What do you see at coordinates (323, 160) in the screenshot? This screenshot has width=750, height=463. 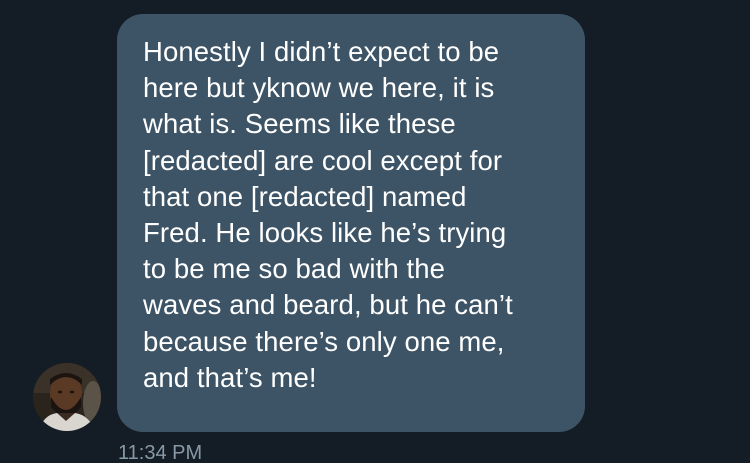 I see `message-line: [redacted] are cool except for` at bounding box center [323, 160].